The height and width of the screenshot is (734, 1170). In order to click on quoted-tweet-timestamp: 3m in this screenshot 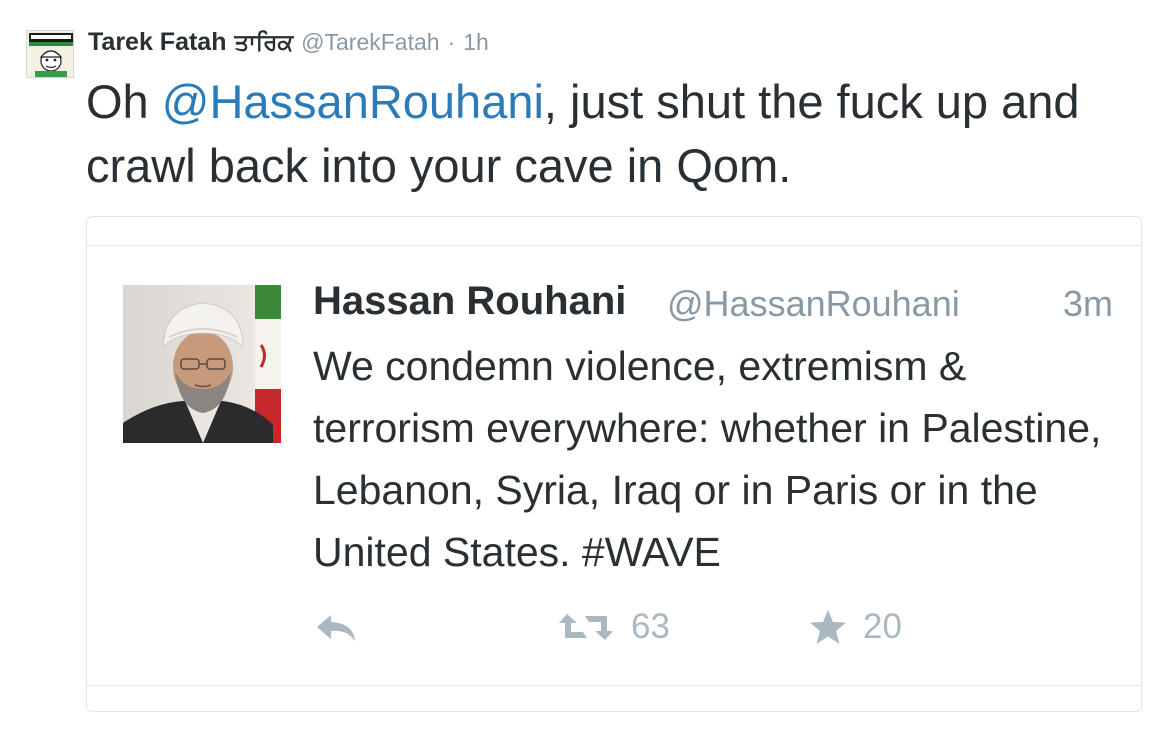, I will do `click(1088, 304)`.